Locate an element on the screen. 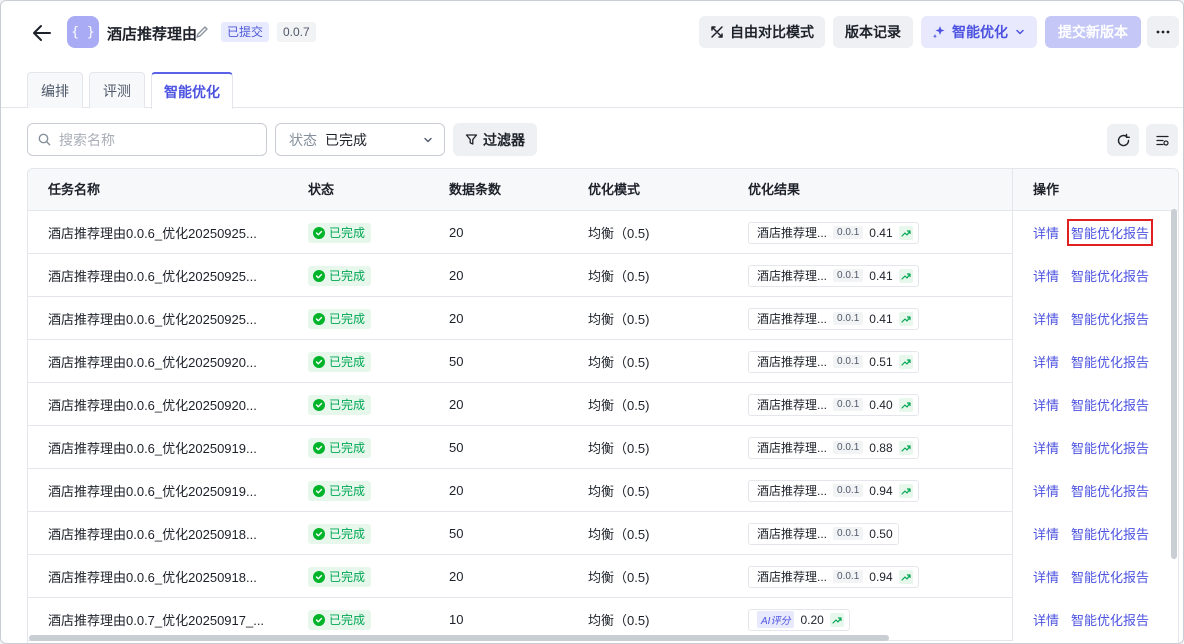 Image resolution: width=1184 pixels, height=644 pixels. column-header-status: 状态 is located at coordinates (321, 189).